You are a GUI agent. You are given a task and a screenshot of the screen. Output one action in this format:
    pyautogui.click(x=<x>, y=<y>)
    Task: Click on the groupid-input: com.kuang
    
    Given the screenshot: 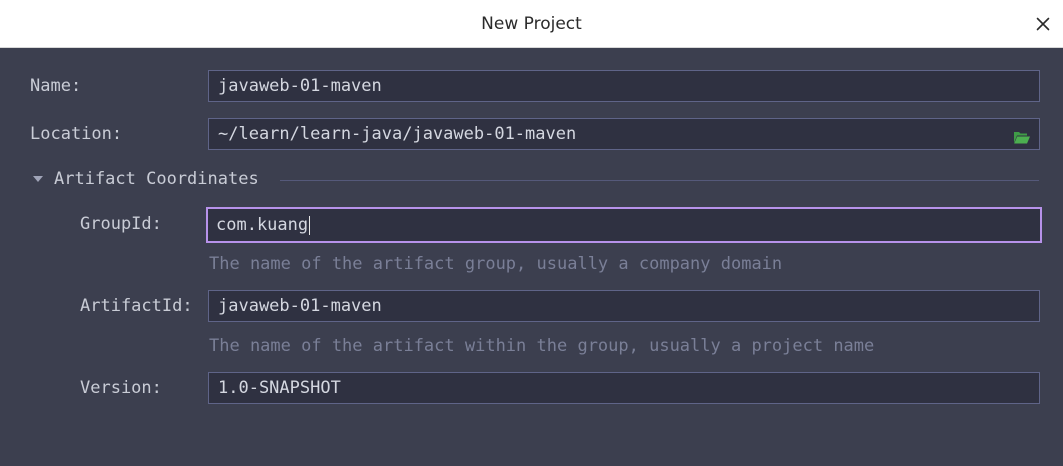 What is the action you would take?
    pyautogui.click(x=624, y=225)
    